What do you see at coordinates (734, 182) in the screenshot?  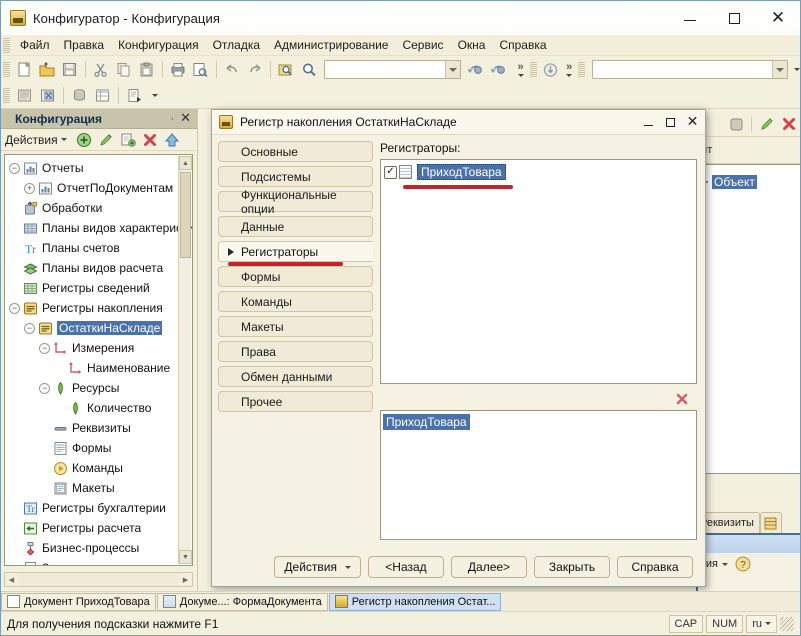 I see `background-list-item: Объект` at bounding box center [734, 182].